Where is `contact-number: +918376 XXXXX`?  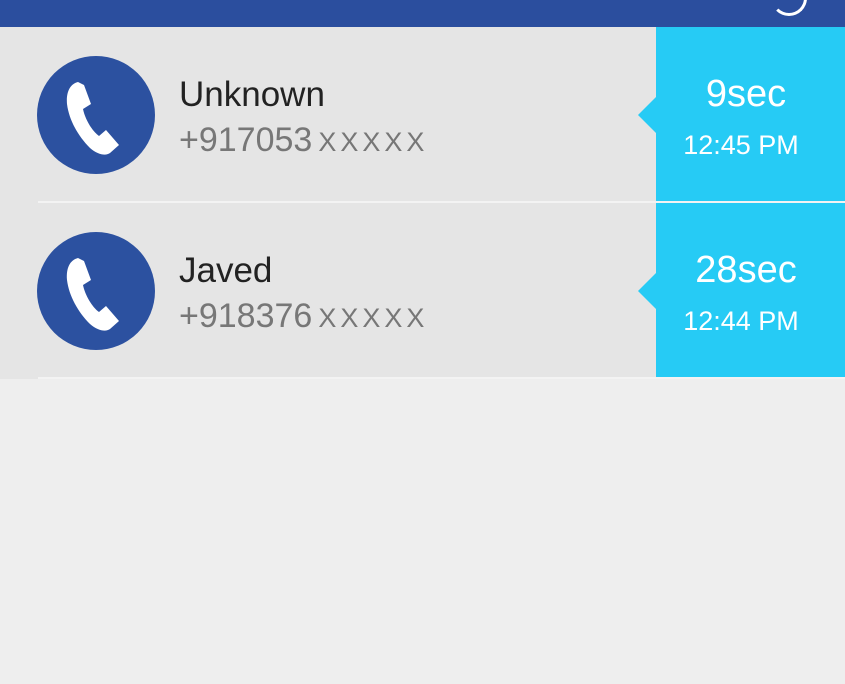
contact-number: +918376 XXXXX is located at coordinates (303, 316).